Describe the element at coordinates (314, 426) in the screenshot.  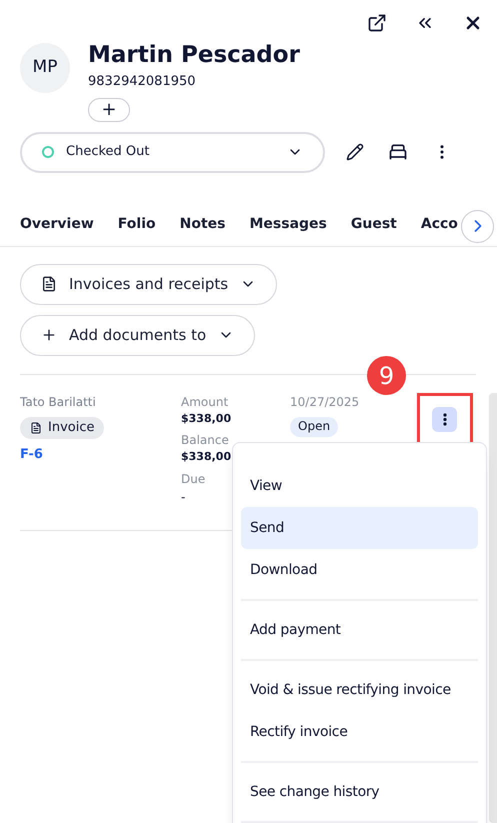
I see `status-badge: Open` at that location.